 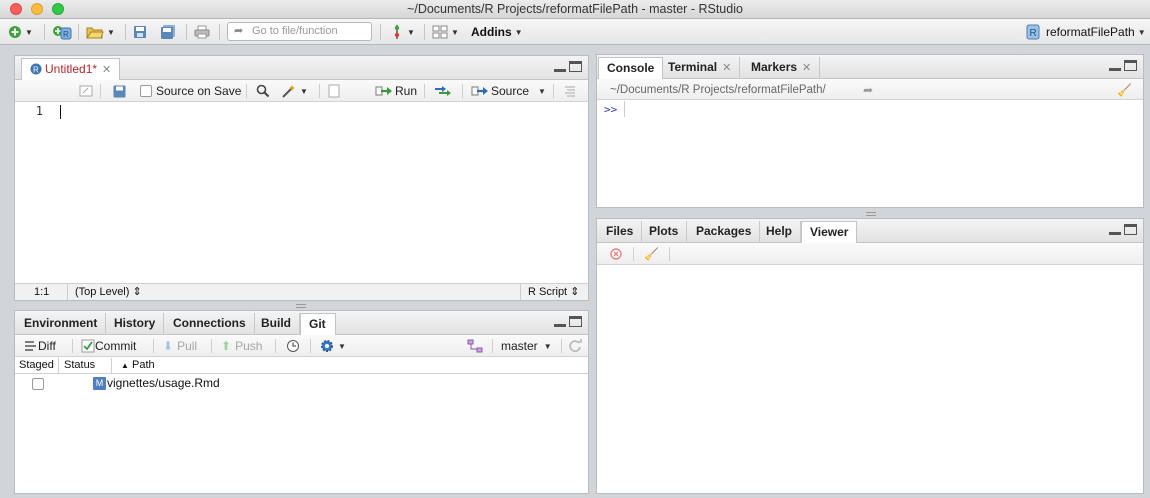 I want to click on tab-viewer: Viewer, so click(x=829, y=232).